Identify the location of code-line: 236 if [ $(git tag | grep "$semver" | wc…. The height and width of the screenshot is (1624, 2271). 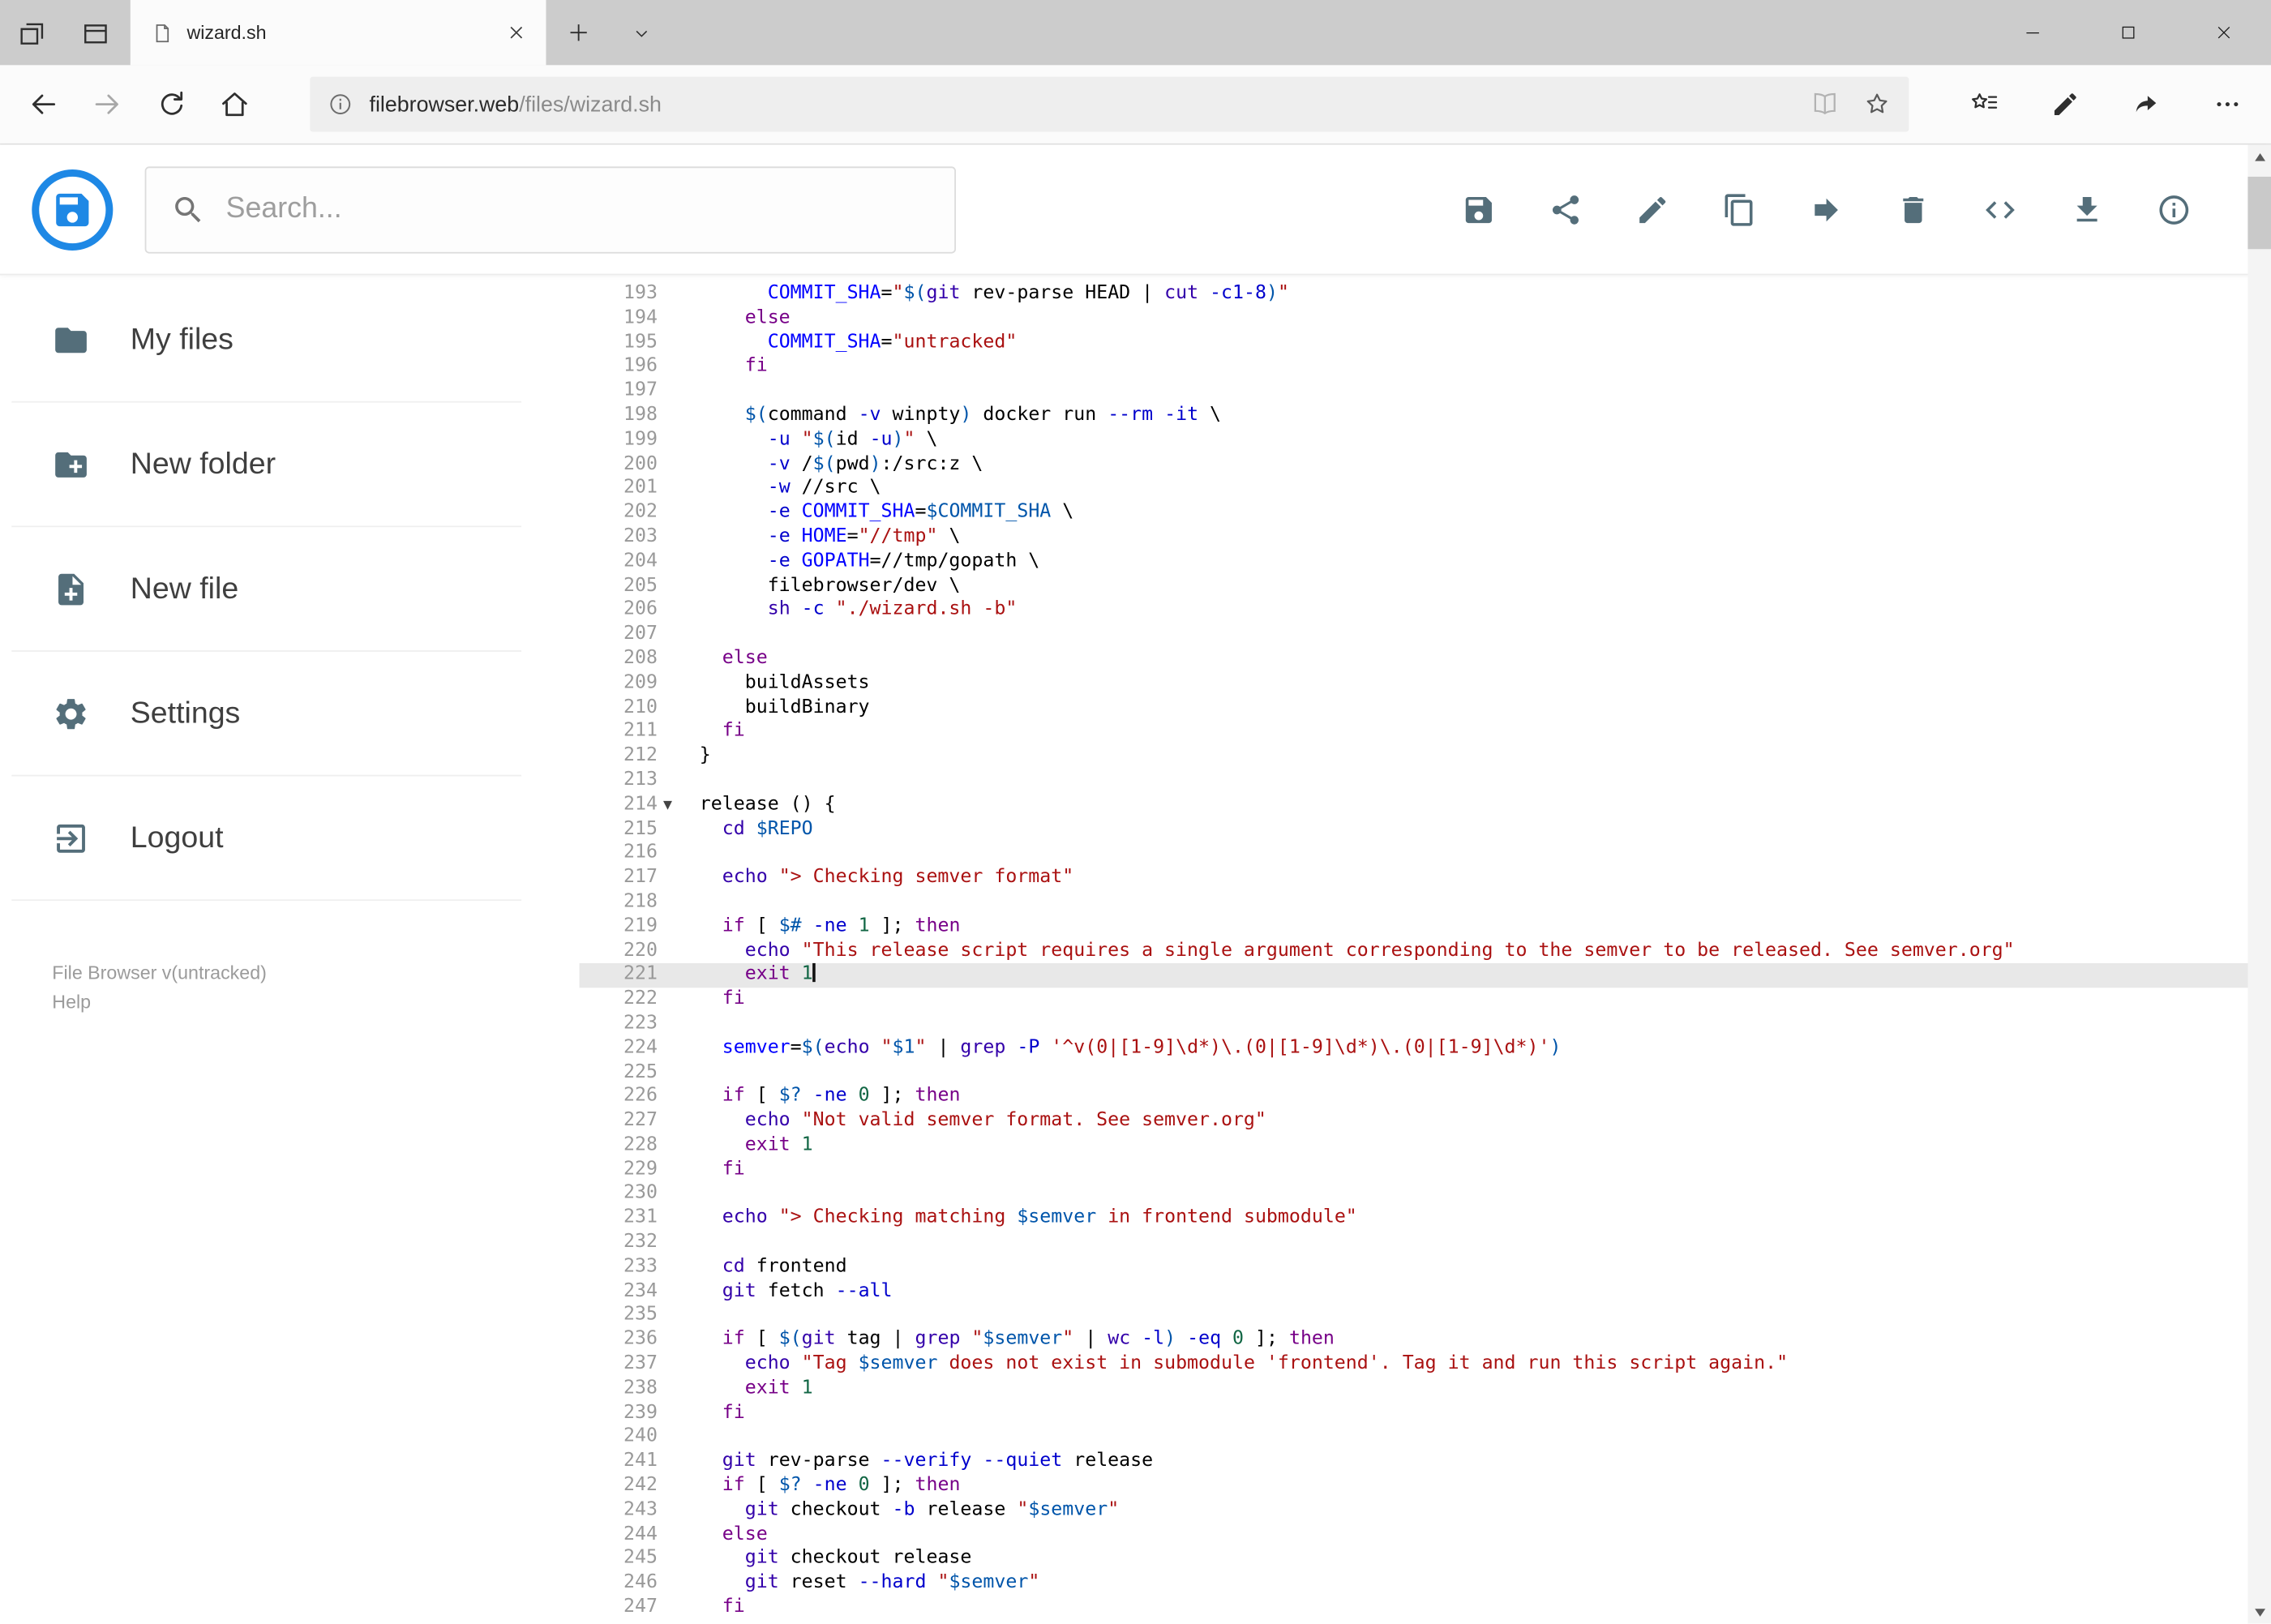
(1425, 1341).